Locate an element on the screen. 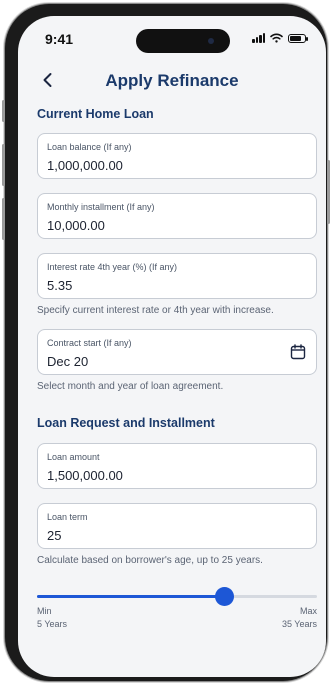 The height and width of the screenshot is (685, 334). interest-rate-label: Interest rate 4th year (%) (If any) is located at coordinates (112, 267).